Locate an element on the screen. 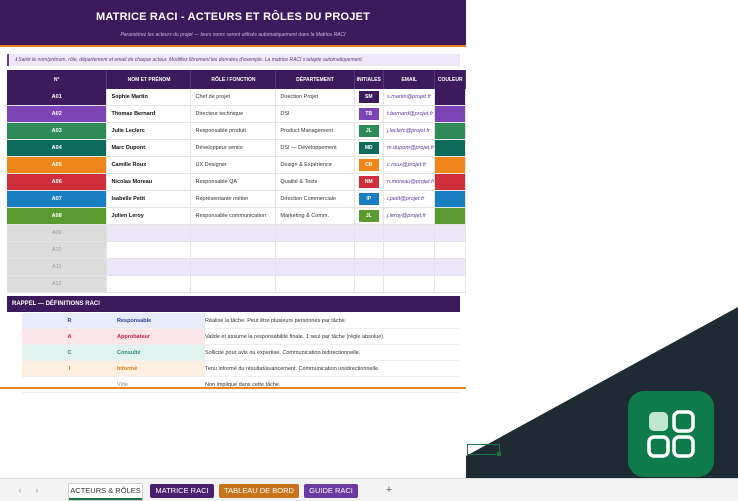  selected-cell is located at coordinates (483, 449).